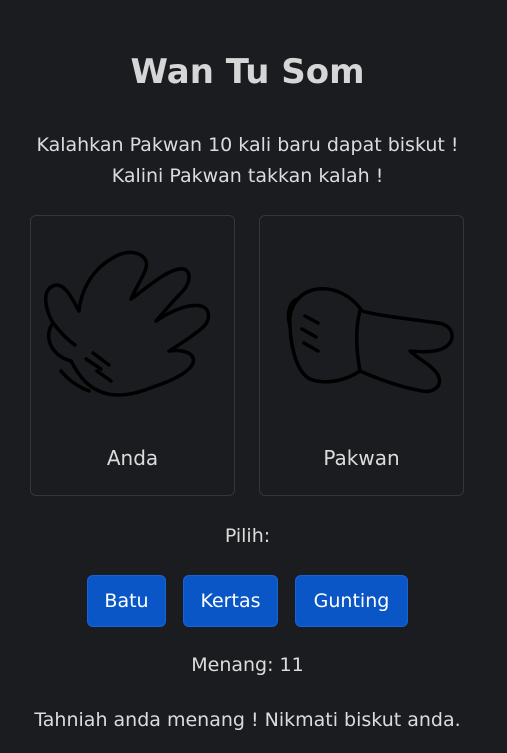  What do you see at coordinates (247, 536) in the screenshot?
I see `choice-prompt: Pilih:` at bounding box center [247, 536].